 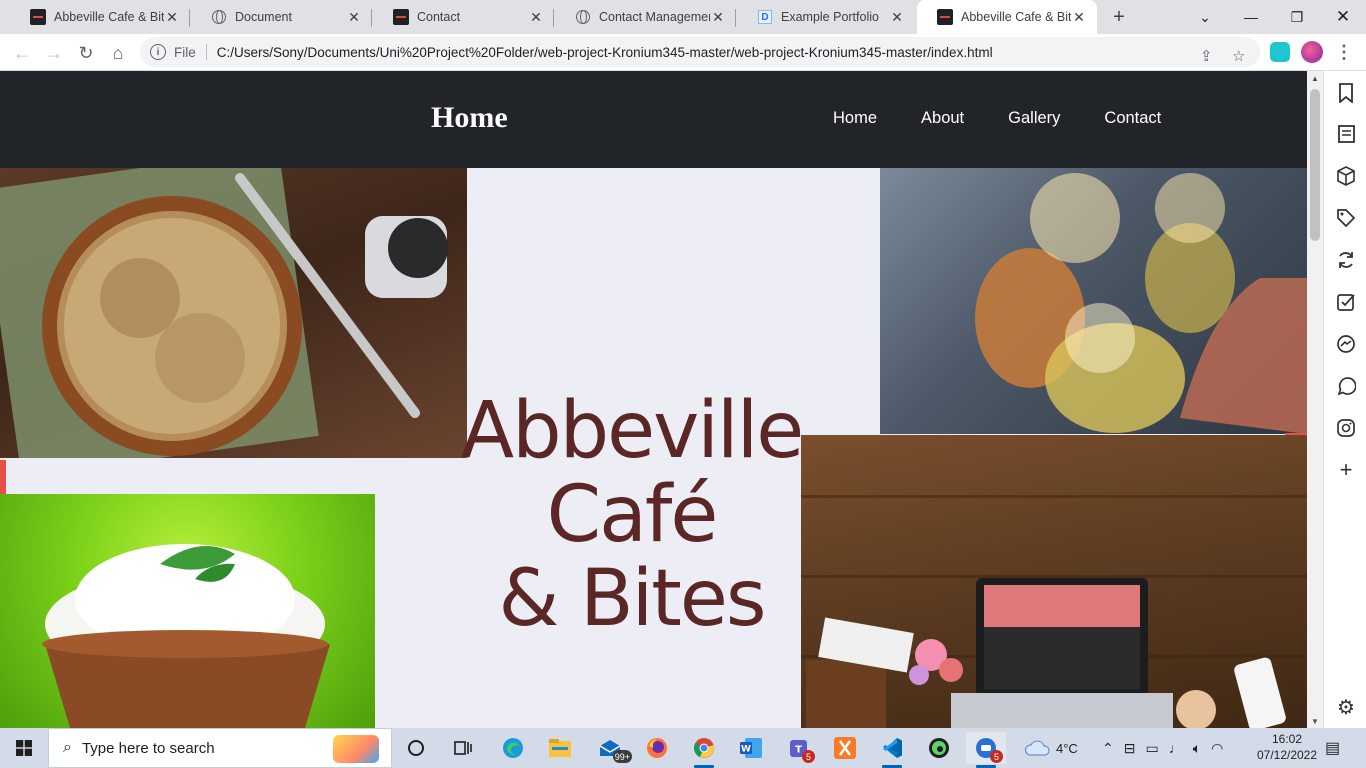 I want to click on reload-button: ↻, so click(x=86, y=53).